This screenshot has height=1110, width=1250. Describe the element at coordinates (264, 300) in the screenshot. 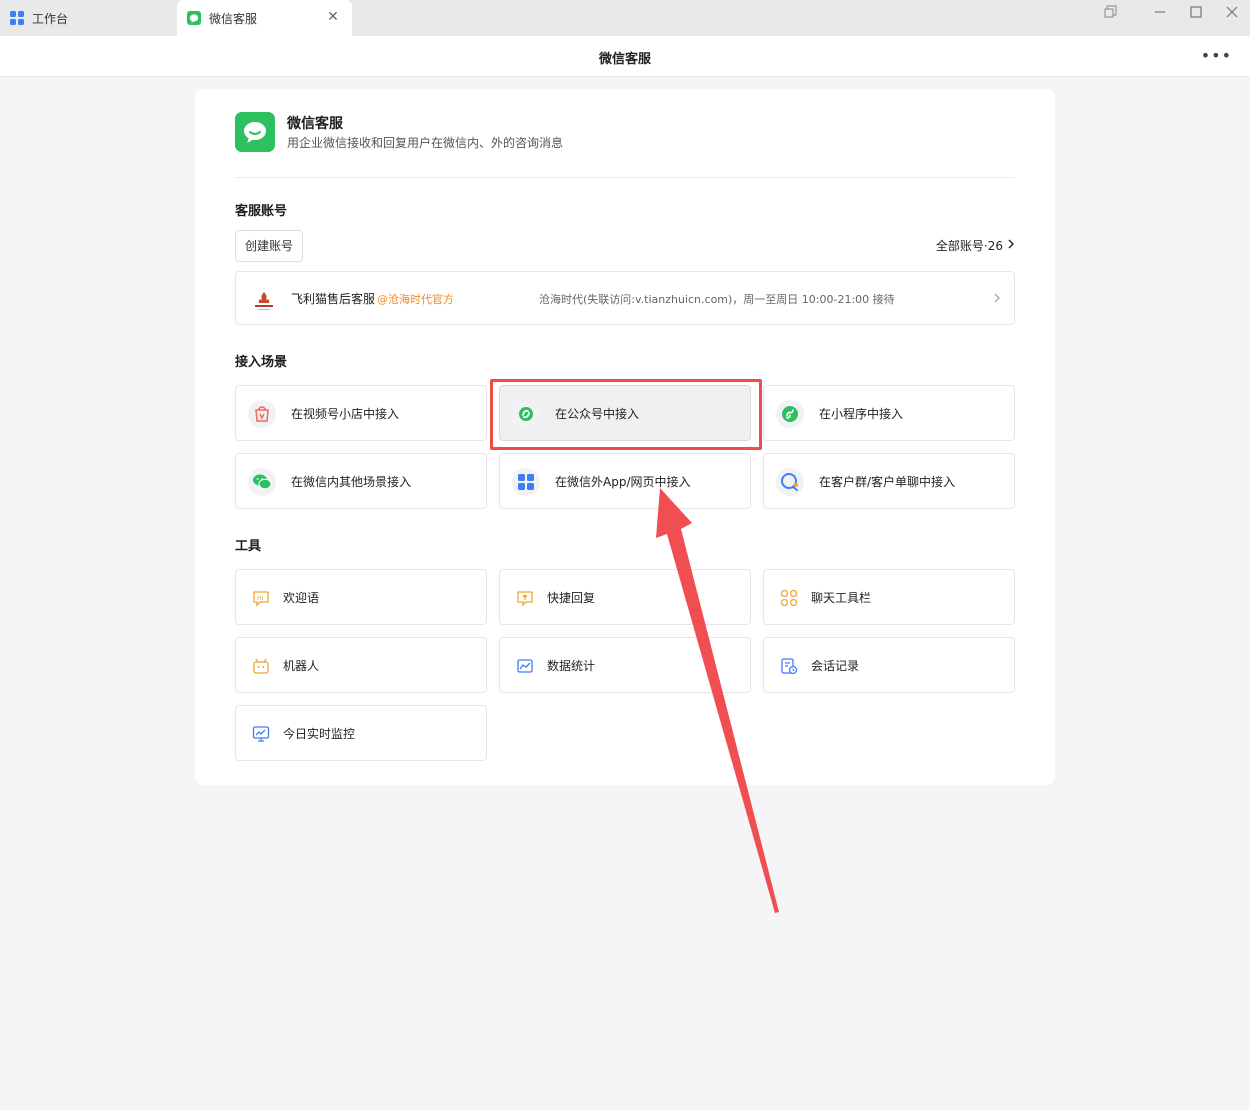

I see `account-avatar` at that location.